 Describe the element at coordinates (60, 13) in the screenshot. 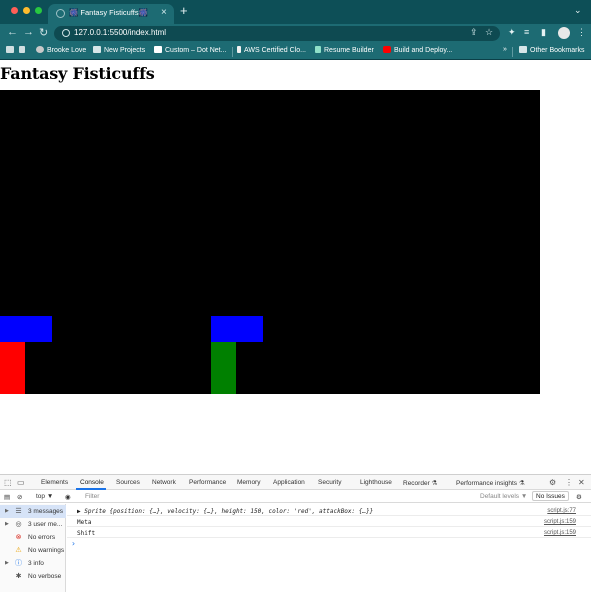

I see `page-favicon-icon` at that location.